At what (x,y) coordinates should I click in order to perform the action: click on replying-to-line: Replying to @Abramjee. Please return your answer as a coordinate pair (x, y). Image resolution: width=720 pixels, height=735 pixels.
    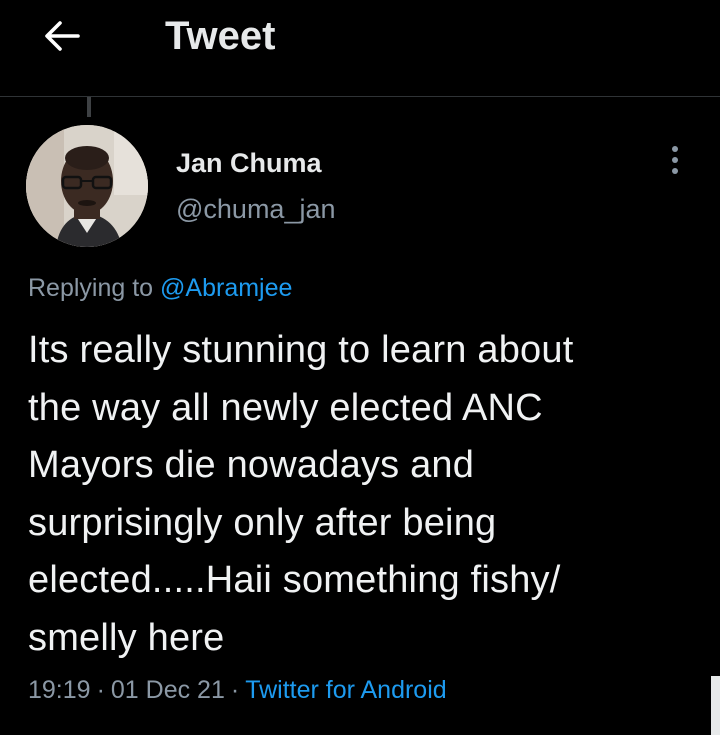
    Looking at the image, I should click on (160, 288).